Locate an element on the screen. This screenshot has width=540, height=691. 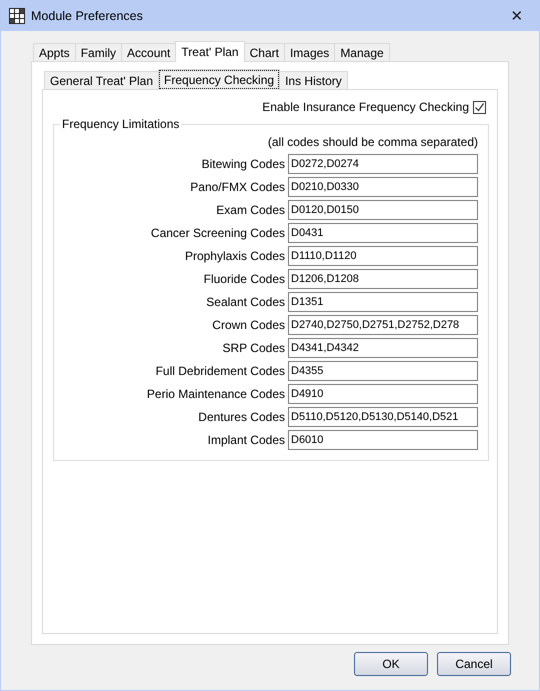
tab: Manage is located at coordinates (362, 52).